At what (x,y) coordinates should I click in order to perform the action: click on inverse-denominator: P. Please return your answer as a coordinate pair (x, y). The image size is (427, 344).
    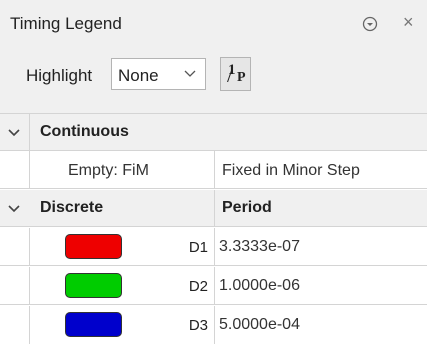
    Looking at the image, I should click on (241, 77).